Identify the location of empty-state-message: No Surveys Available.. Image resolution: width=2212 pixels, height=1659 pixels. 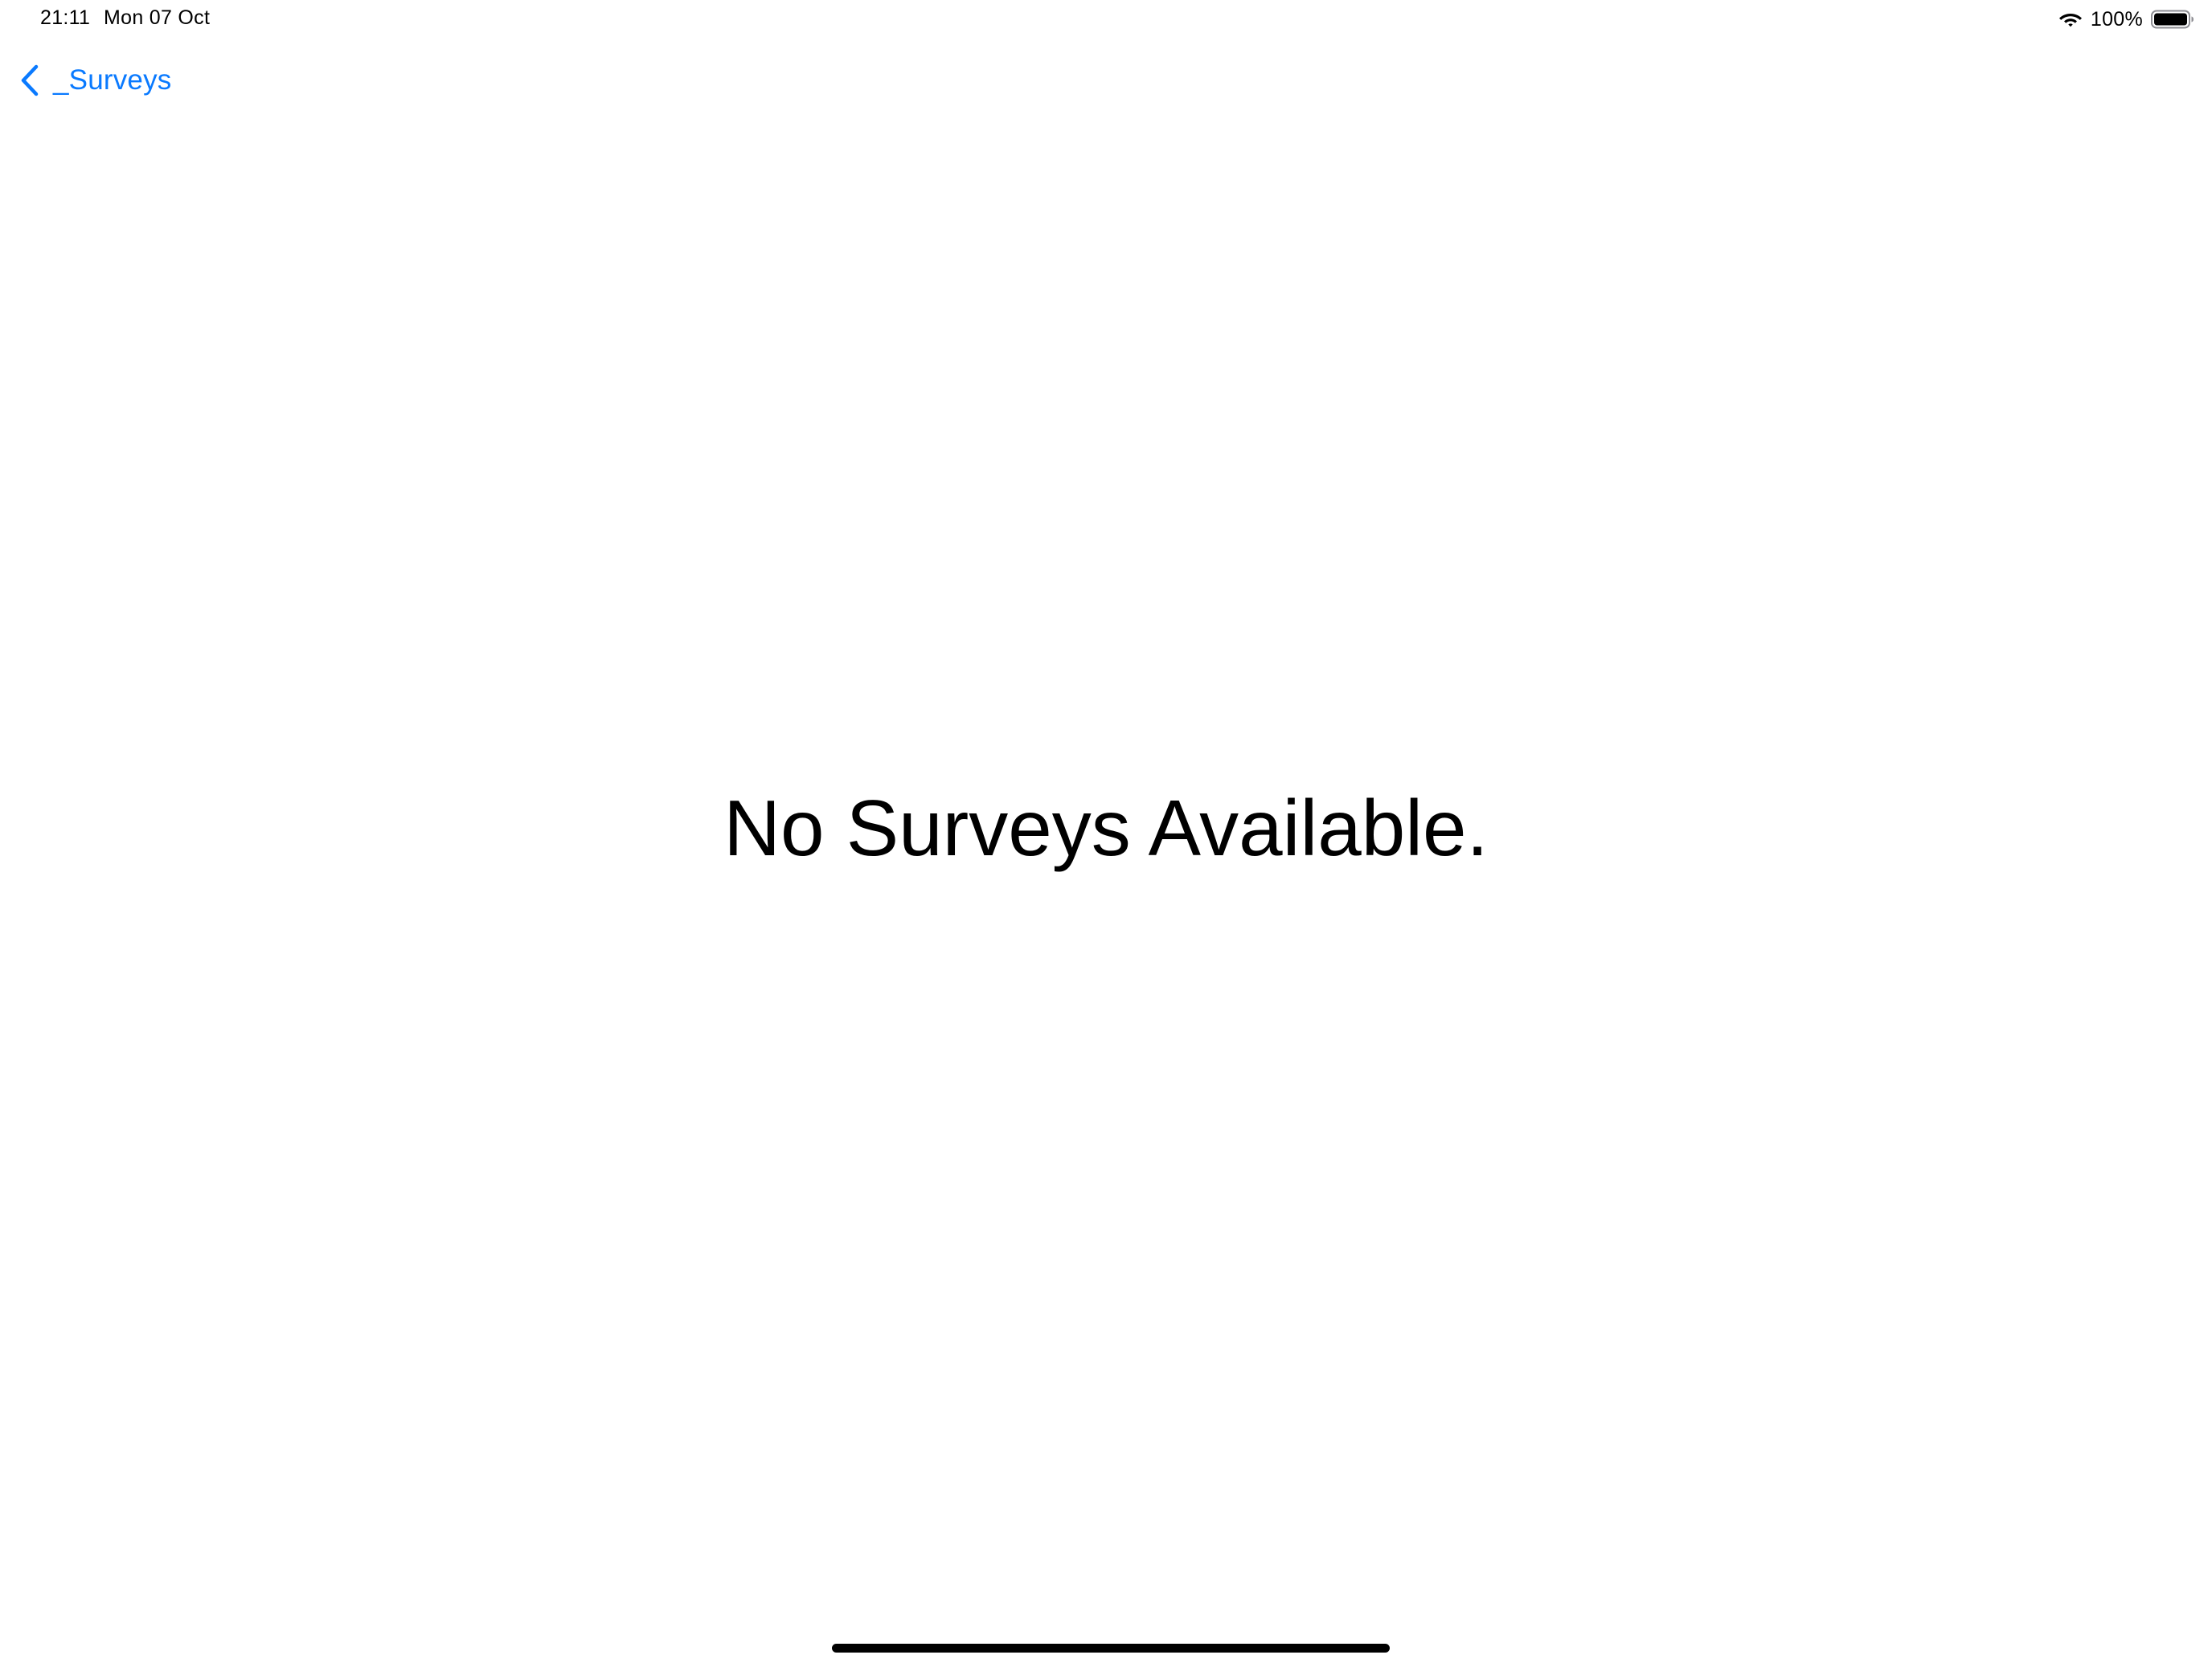
(1106, 828).